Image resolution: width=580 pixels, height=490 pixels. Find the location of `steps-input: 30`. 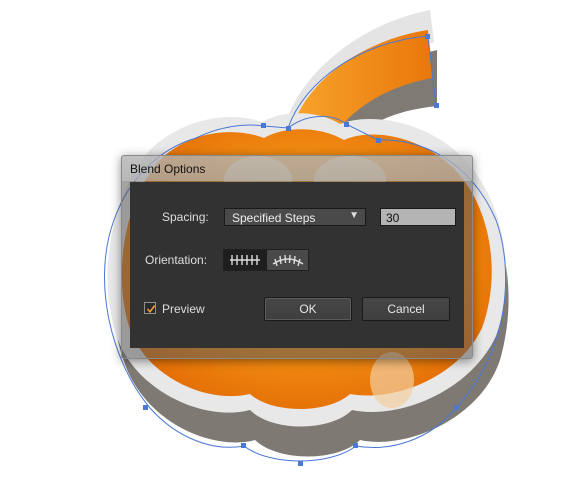

steps-input: 30 is located at coordinates (418, 217).